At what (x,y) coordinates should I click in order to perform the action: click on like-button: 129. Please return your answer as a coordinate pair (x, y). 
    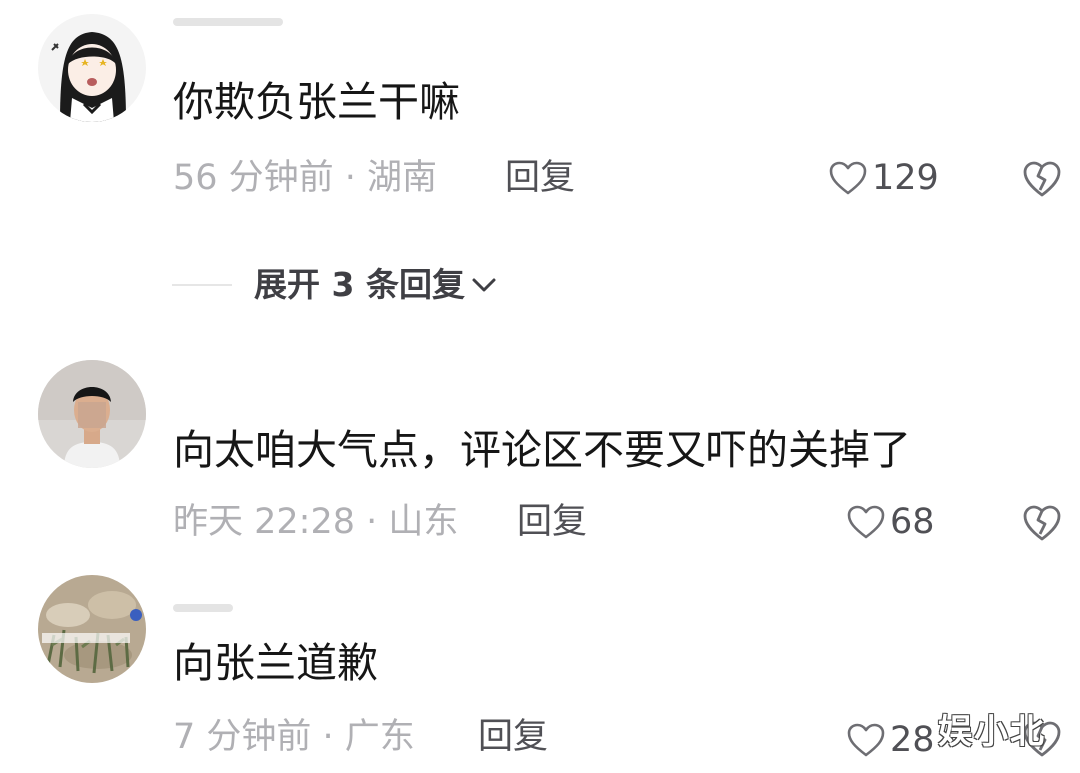
    Looking at the image, I should click on (883, 178).